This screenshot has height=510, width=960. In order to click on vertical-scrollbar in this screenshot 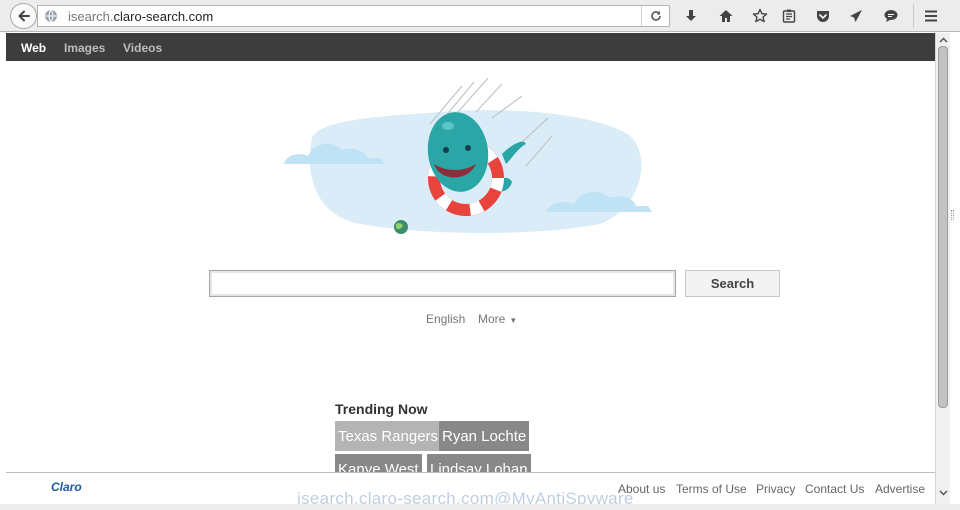, I will do `click(942, 268)`.